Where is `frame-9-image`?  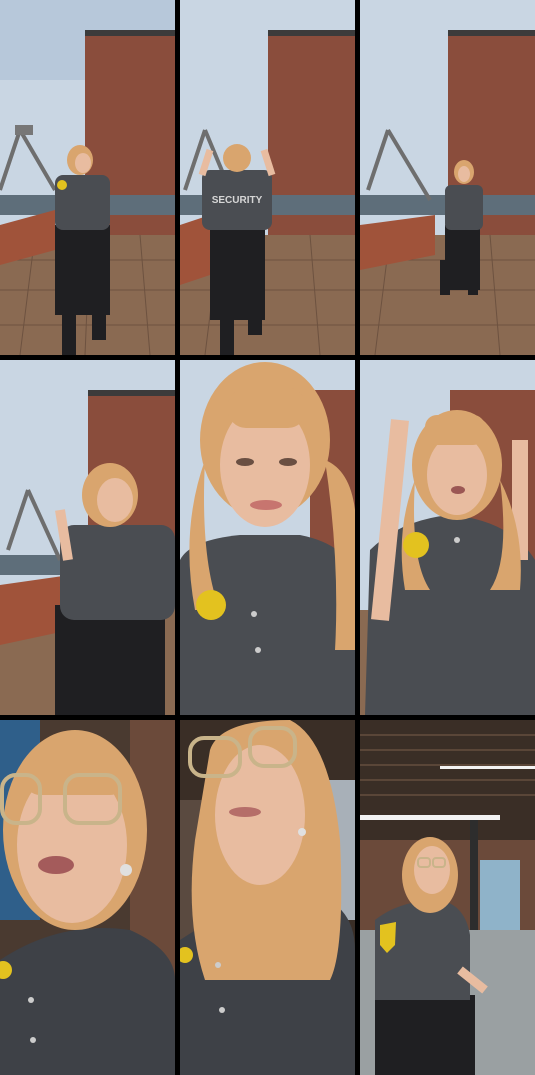
frame-9-image is located at coordinates (447, 897).